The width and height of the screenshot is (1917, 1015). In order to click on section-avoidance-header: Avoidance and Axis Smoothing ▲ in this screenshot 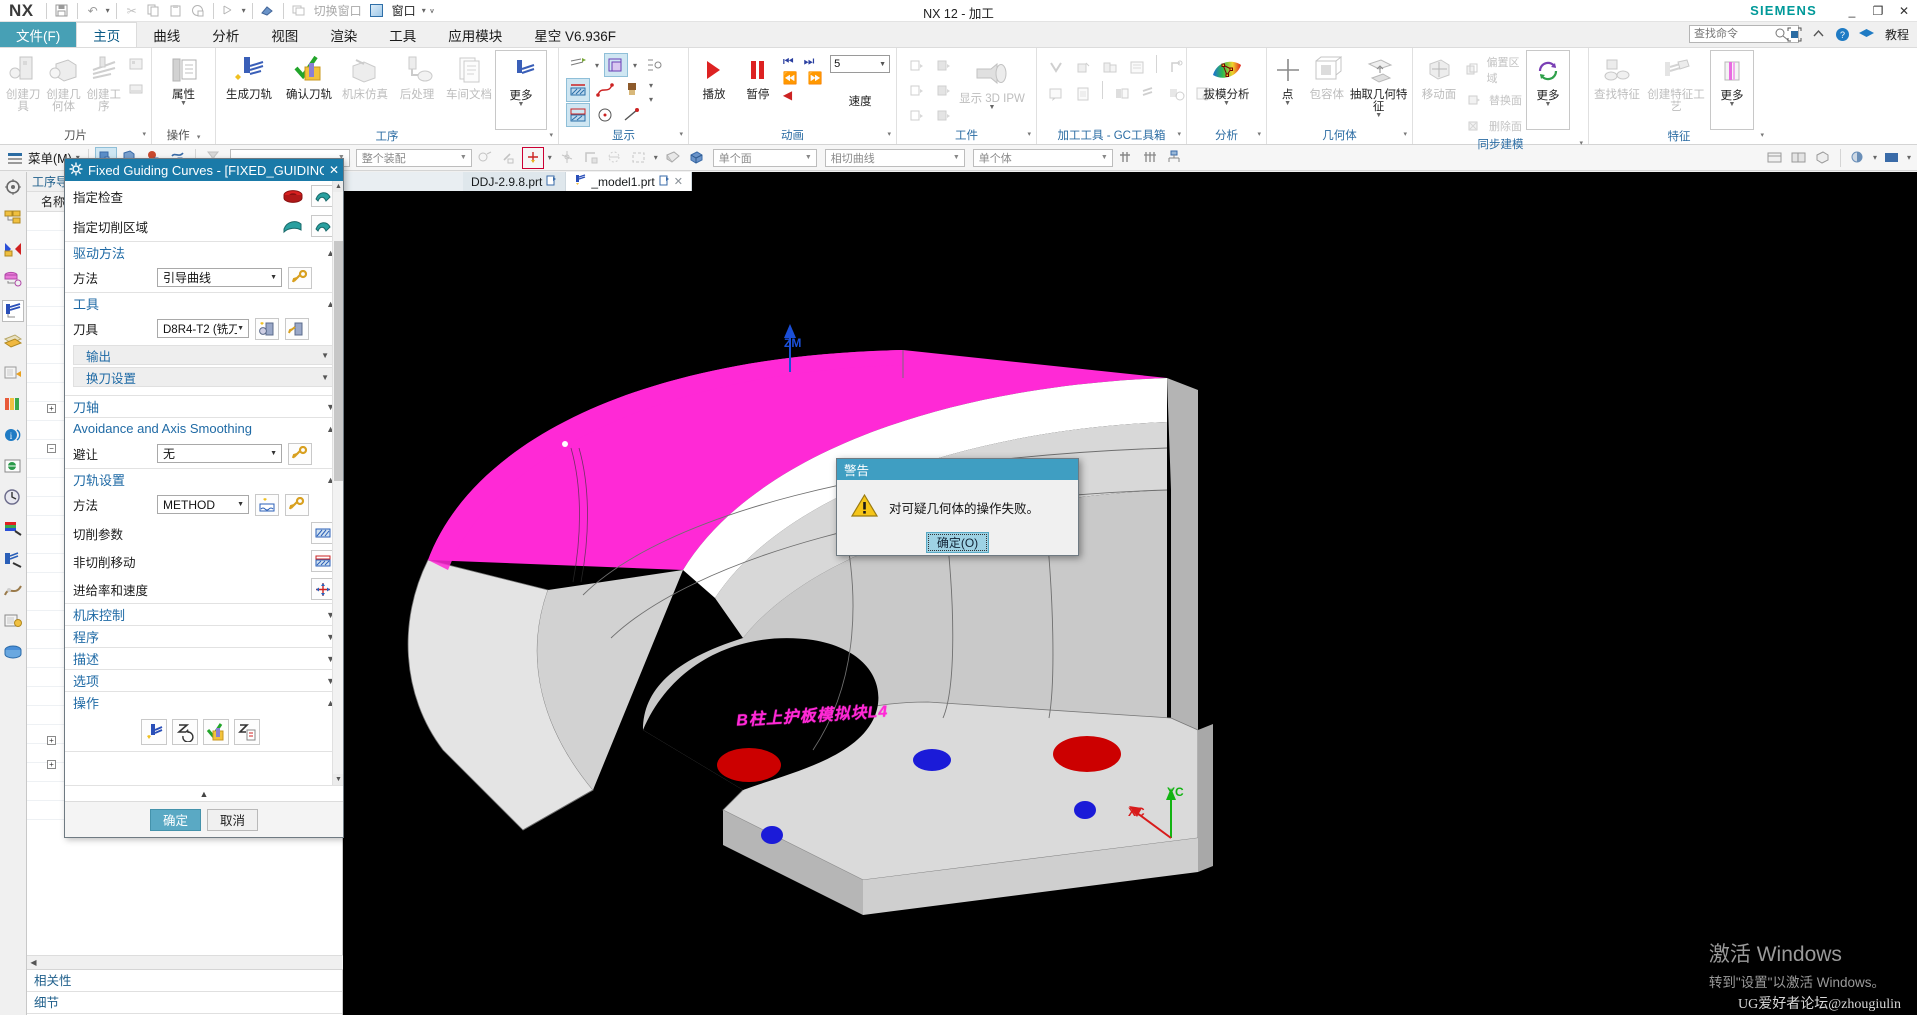, I will do `click(204, 428)`.